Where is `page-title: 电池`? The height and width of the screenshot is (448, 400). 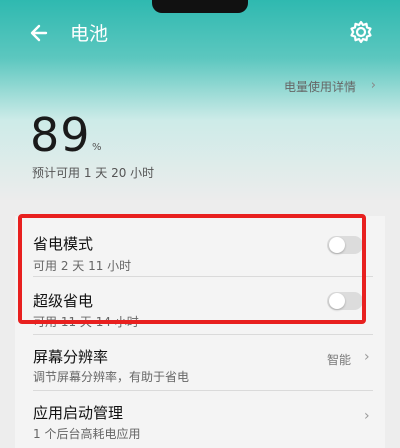
page-title: 电池 is located at coordinates (89, 34).